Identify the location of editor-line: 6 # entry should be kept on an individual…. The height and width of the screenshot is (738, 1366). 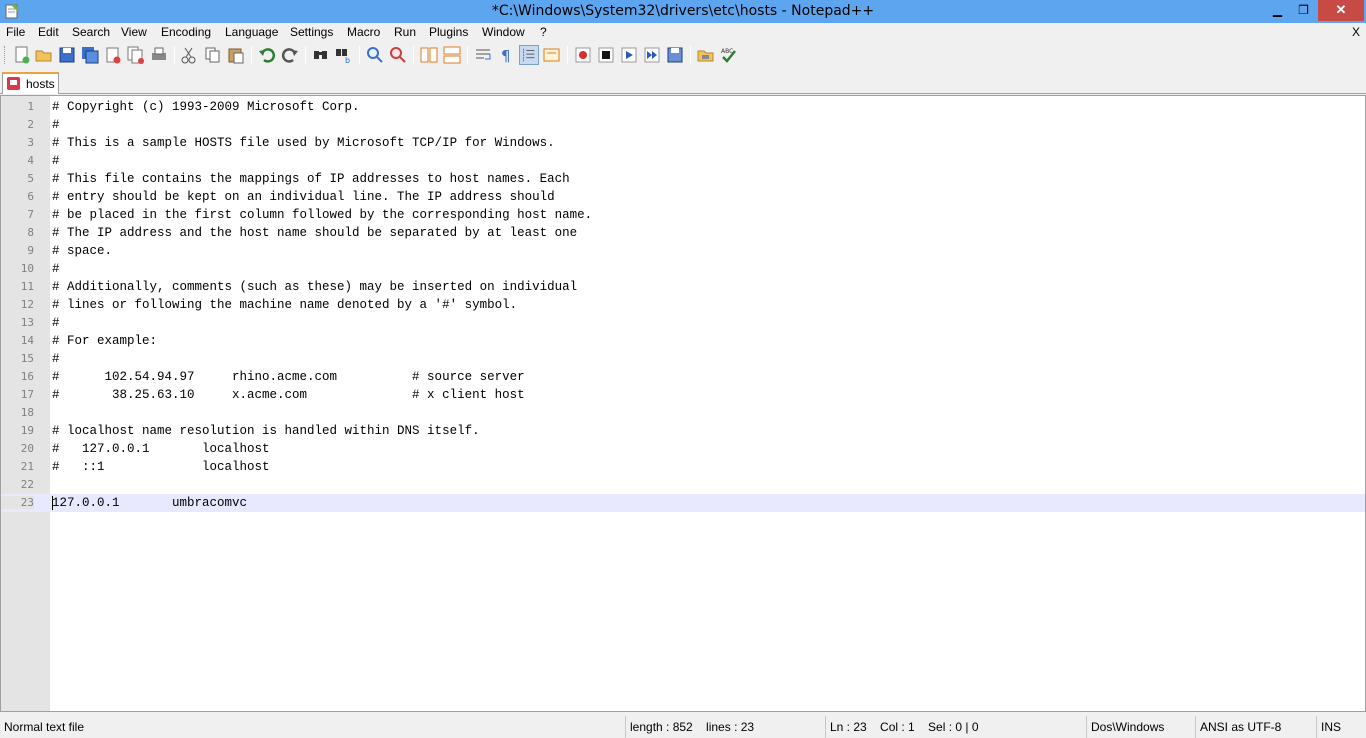
(683, 197).